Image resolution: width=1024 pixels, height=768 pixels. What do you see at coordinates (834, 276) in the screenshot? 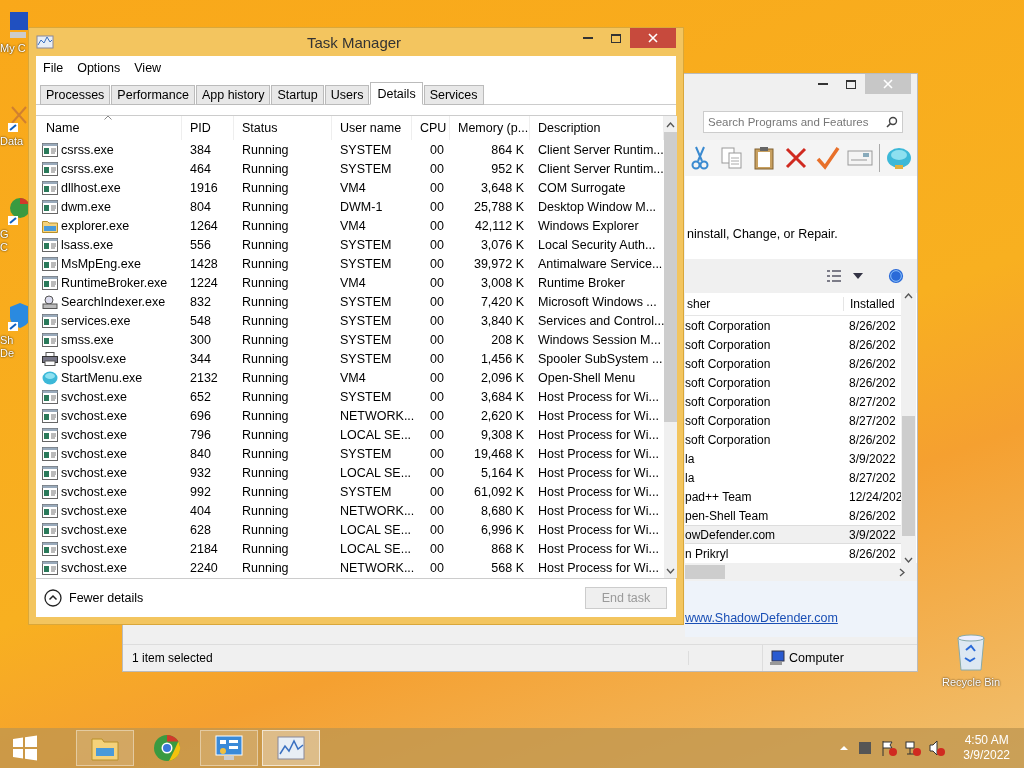
I see `view-list-icon` at bounding box center [834, 276].